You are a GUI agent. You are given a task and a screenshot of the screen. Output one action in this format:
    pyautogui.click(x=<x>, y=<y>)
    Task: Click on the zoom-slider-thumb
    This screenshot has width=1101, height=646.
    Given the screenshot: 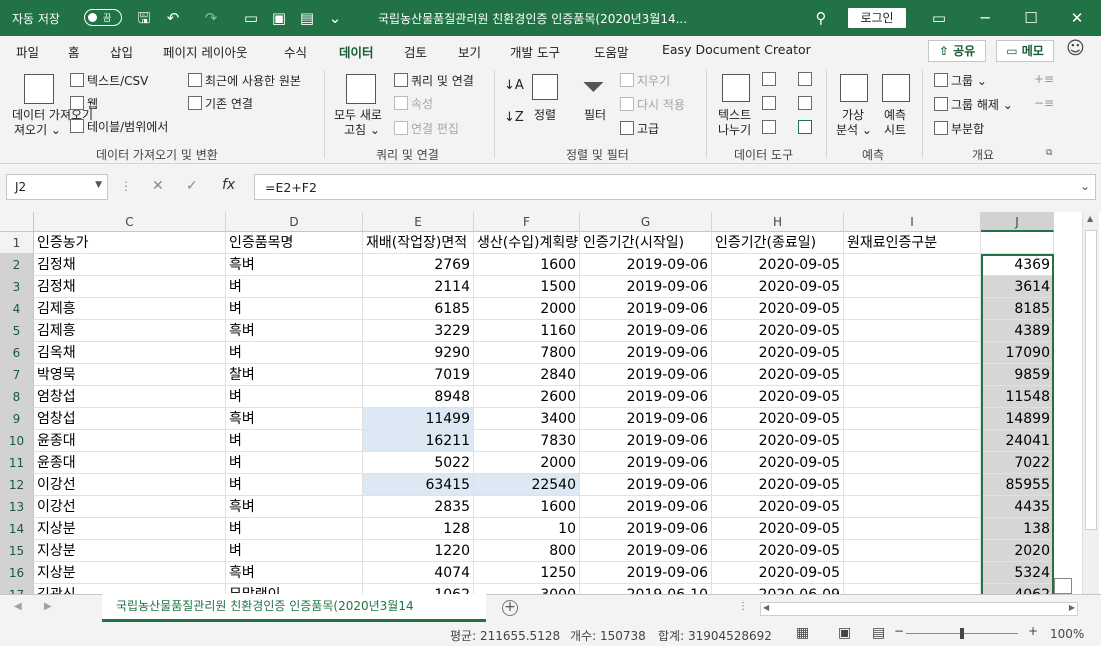 What is the action you would take?
    pyautogui.click(x=962, y=633)
    